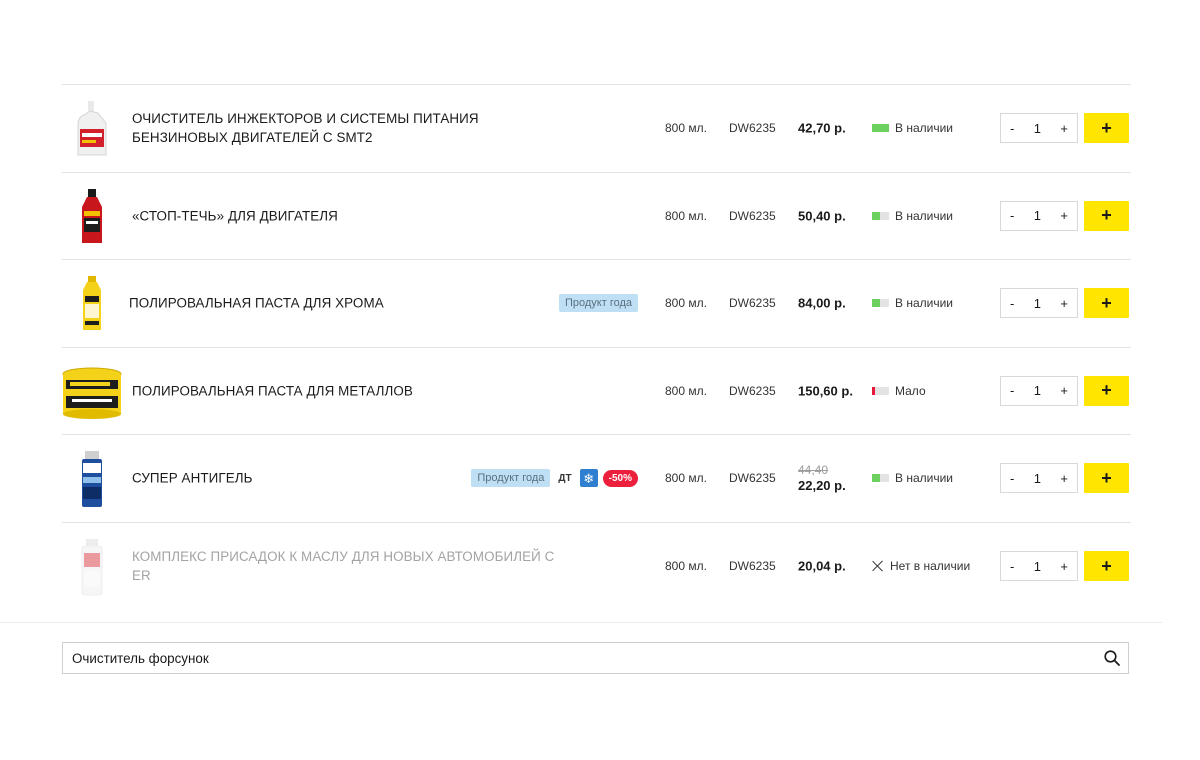  Describe the element at coordinates (822, 486) in the screenshot. I see `price-current: 22,20 р.` at that location.